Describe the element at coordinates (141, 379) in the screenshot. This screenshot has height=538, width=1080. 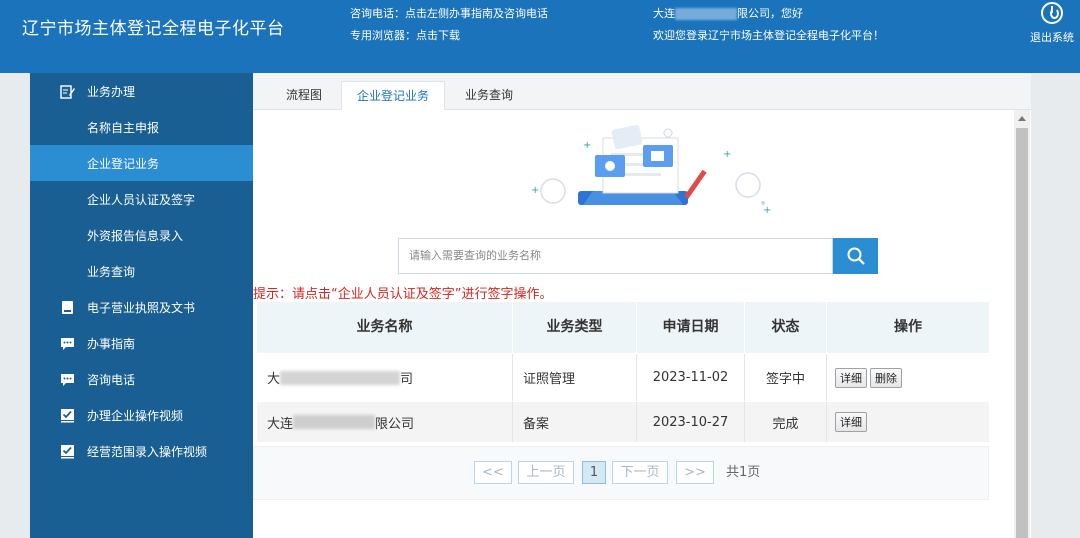
I see `sidebar-item-hotline: 咨询电话` at that location.